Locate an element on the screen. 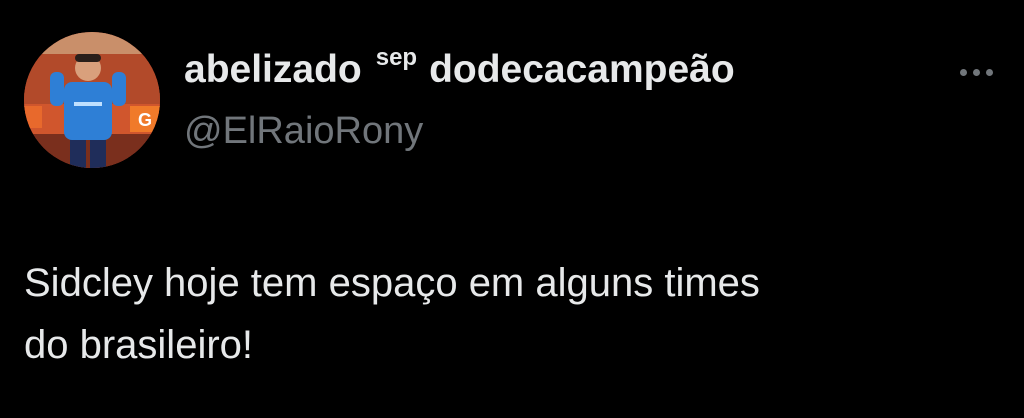 This screenshot has width=1024, height=418. display-name-part1: abelizado is located at coordinates (273, 69).